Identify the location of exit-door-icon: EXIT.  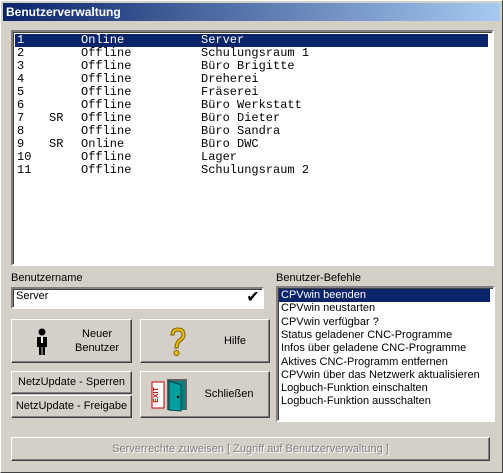
(169, 395).